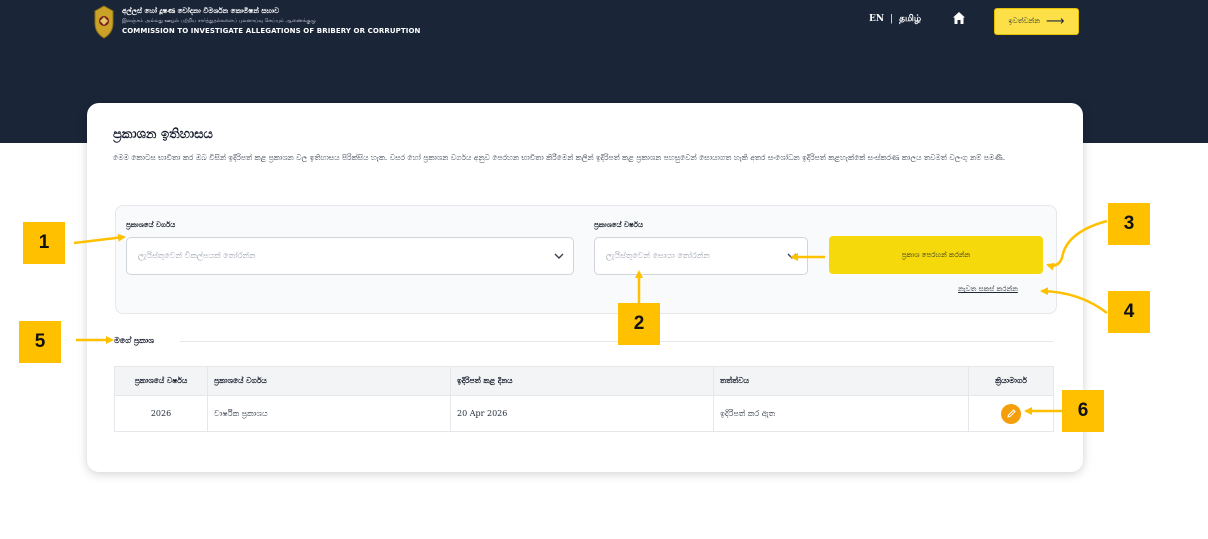  I want to click on callout-badge-2: 2, so click(639, 324).